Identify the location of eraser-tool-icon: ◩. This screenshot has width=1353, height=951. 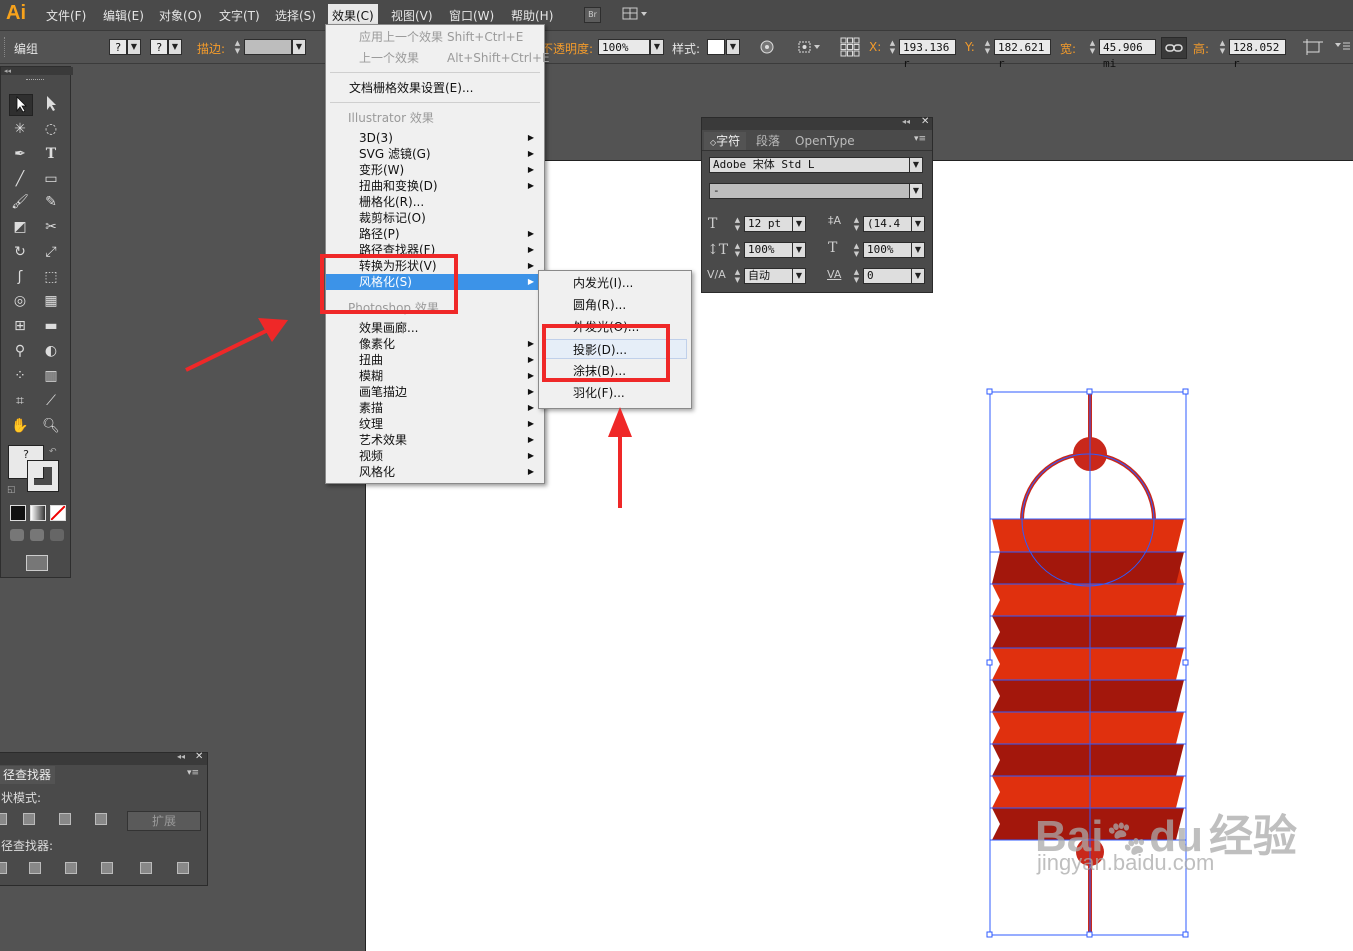
(20, 227).